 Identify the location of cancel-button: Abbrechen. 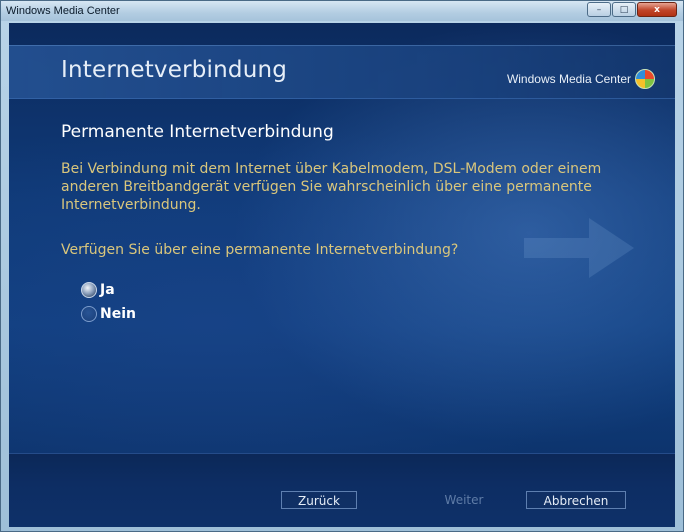
(576, 500).